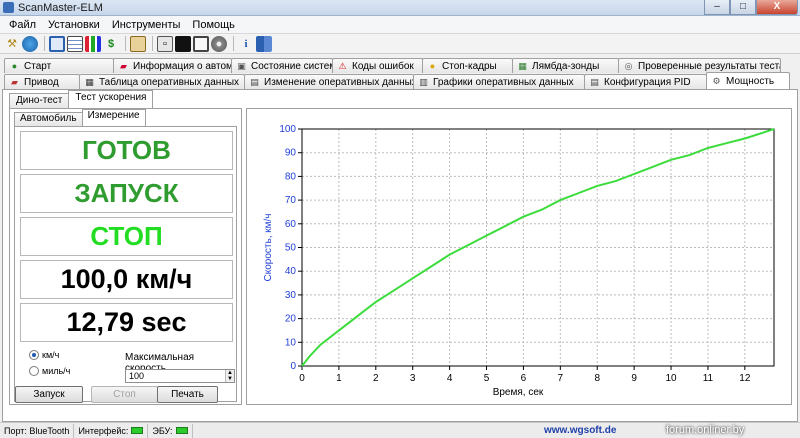 Image resolution: width=800 pixels, height=438 pixels. I want to click on menu-bar: Файл Установки Инструменты Помощь, so click(400, 25).